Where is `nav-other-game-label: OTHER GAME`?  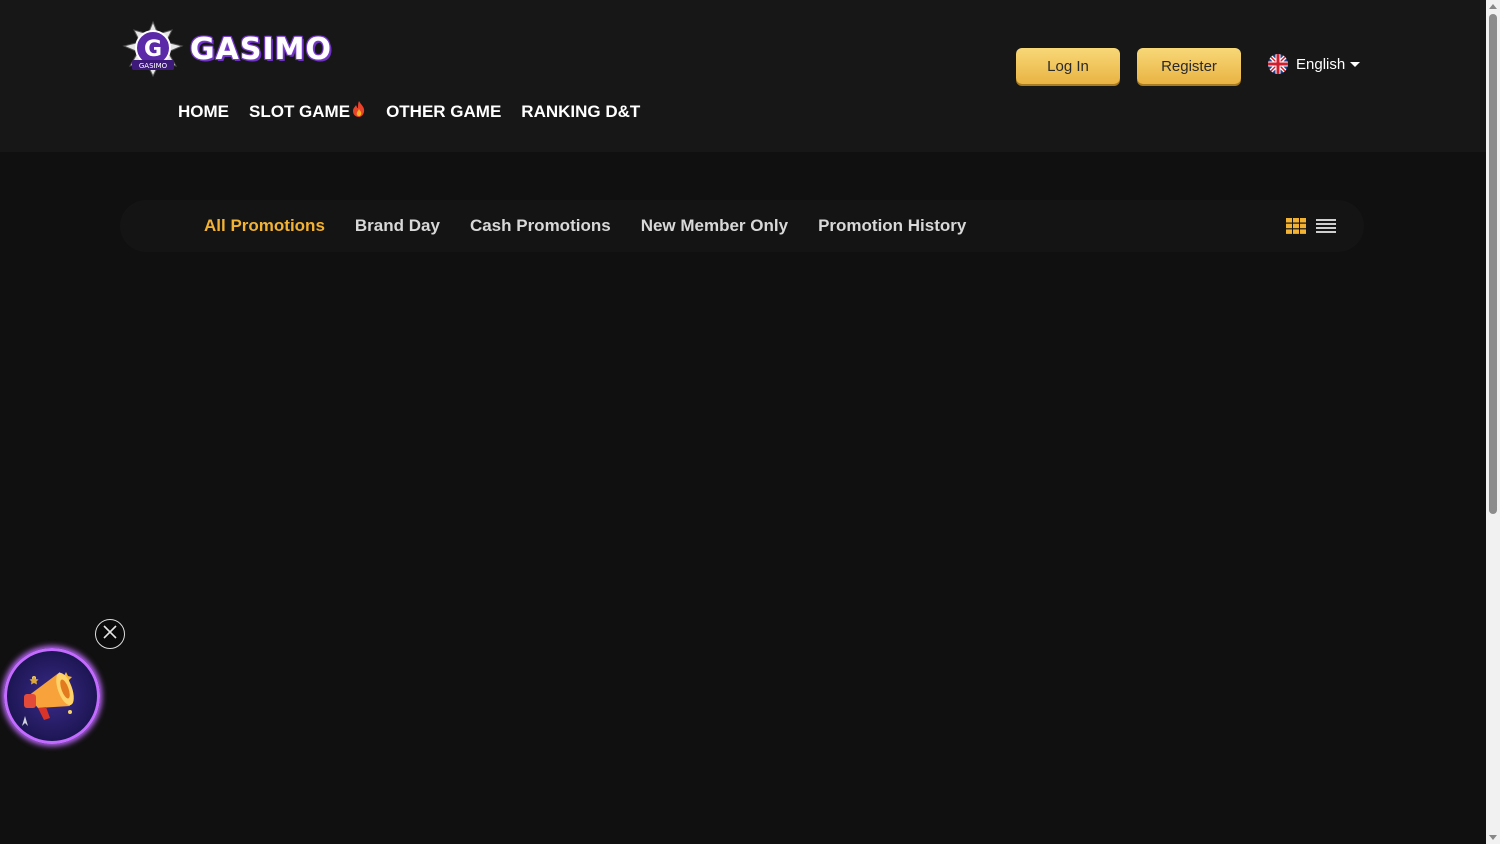 nav-other-game-label: OTHER GAME is located at coordinates (444, 111).